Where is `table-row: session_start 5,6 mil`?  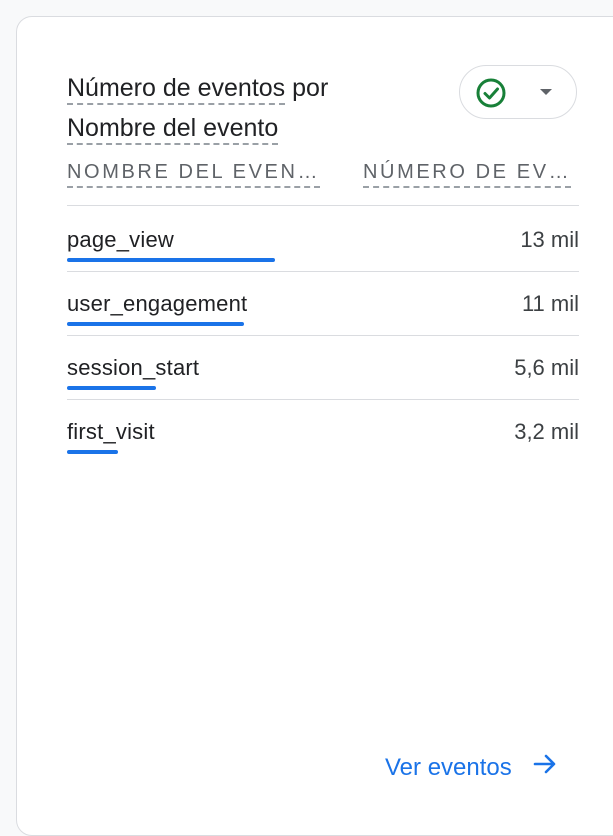 table-row: session_start 5,6 mil is located at coordinates (323, 367).